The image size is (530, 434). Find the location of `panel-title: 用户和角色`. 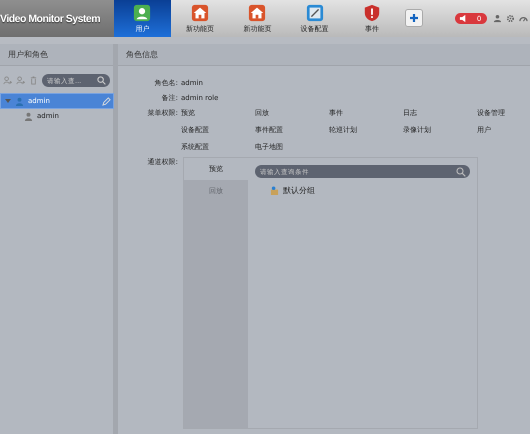

panel-title: 用户和角色 is located at coordinates (56, 55).